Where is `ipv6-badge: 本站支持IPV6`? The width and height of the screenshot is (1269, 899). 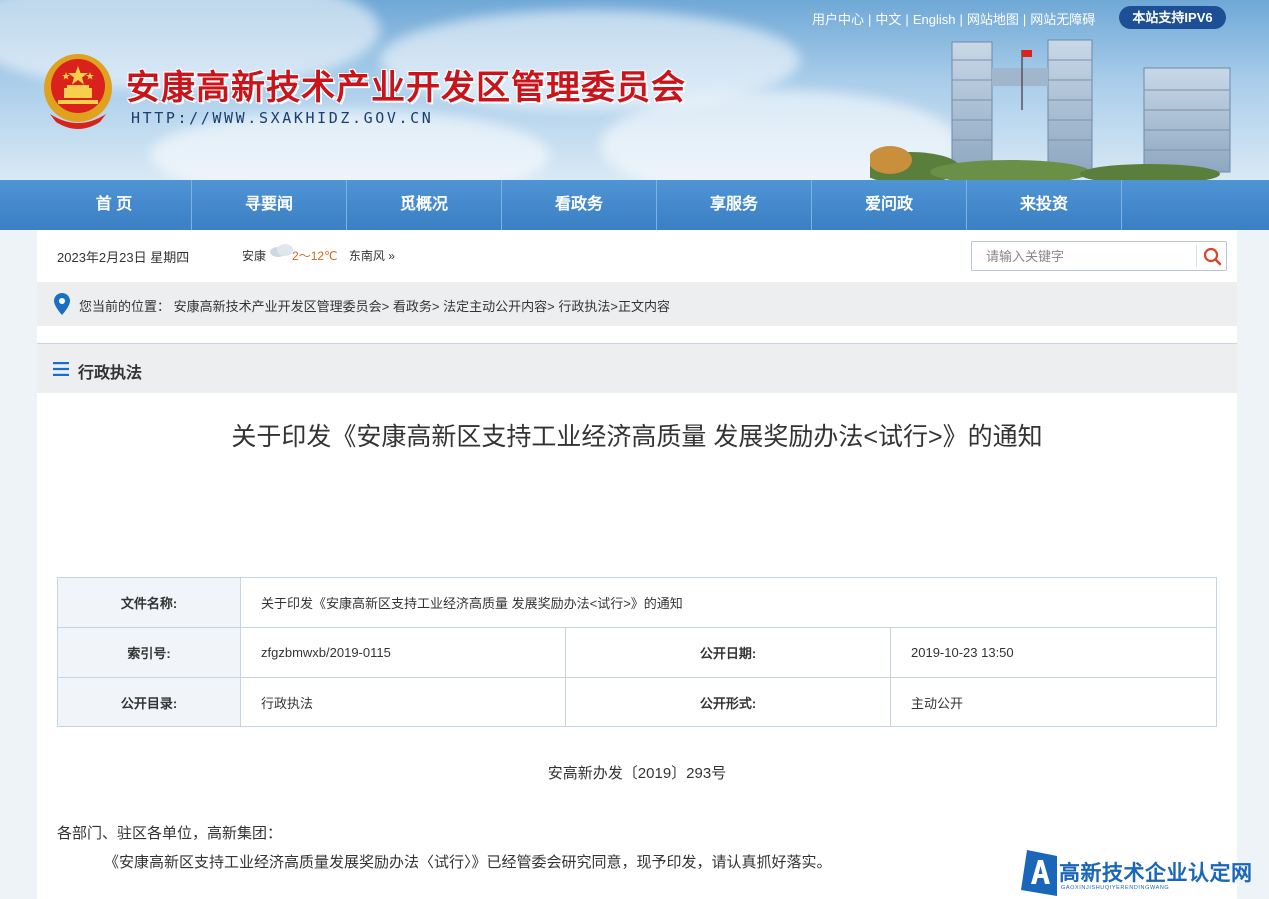 ipv6-badge: 本站支持IPV6 is located at coordinates (1172, 17).